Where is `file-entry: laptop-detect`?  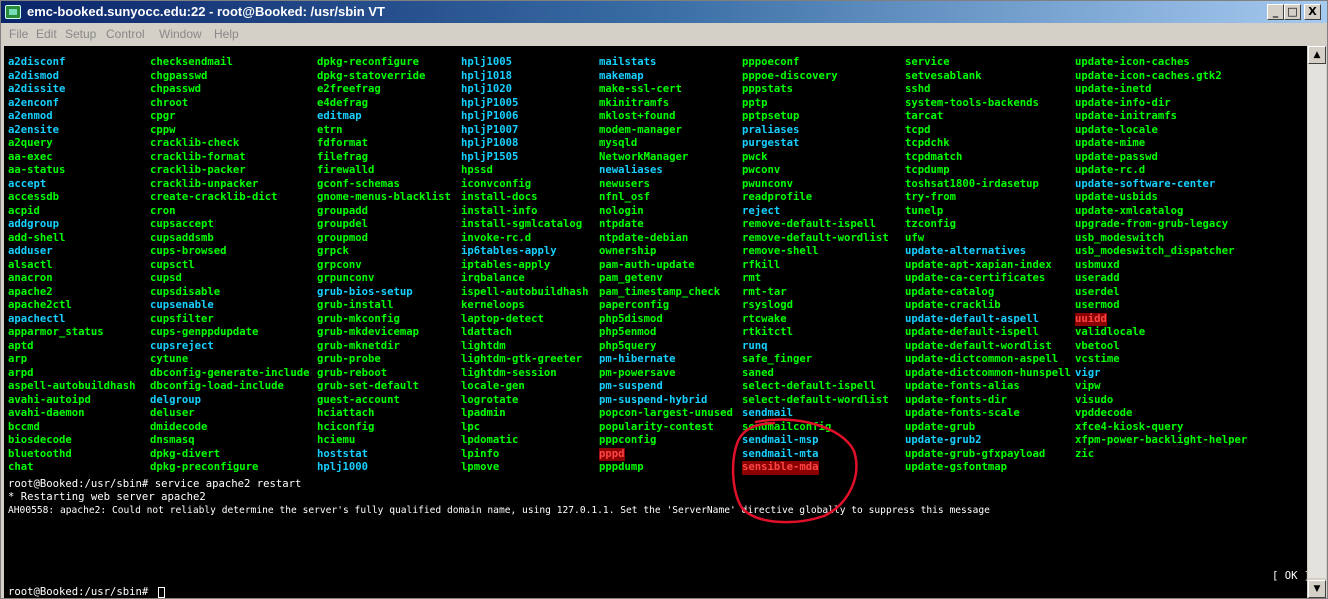
file-entry: laptop-detect is located at coordinates (502, 318).